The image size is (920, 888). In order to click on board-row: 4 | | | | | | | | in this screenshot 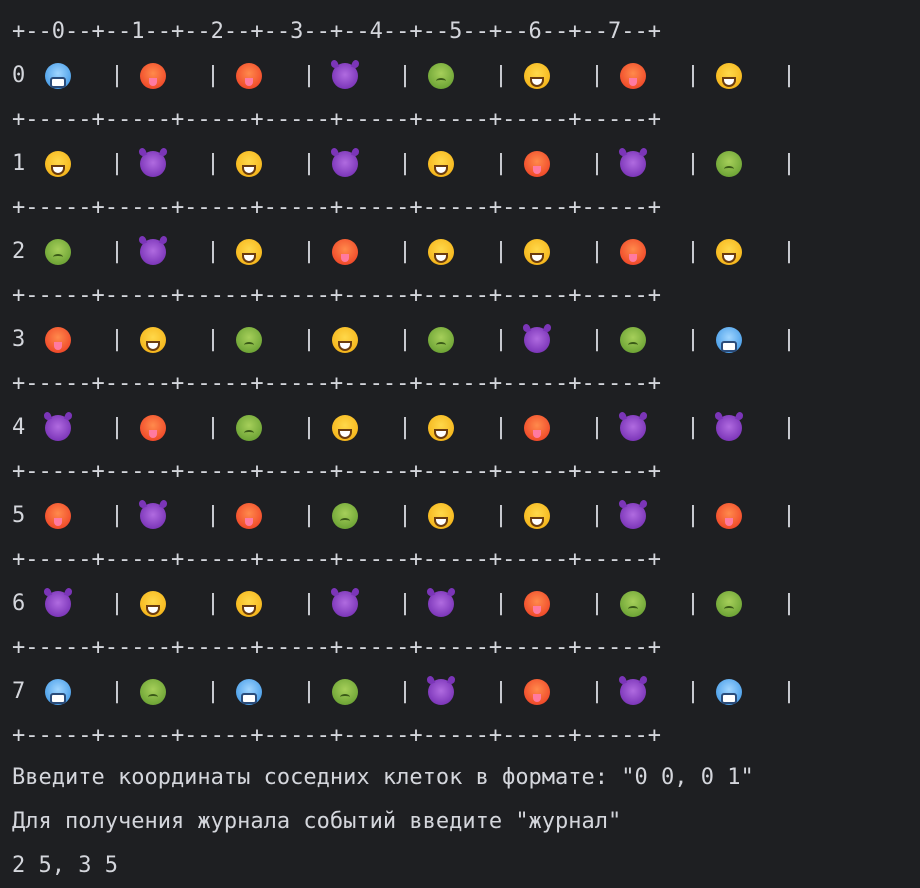, I will do `click(460, 428)`.